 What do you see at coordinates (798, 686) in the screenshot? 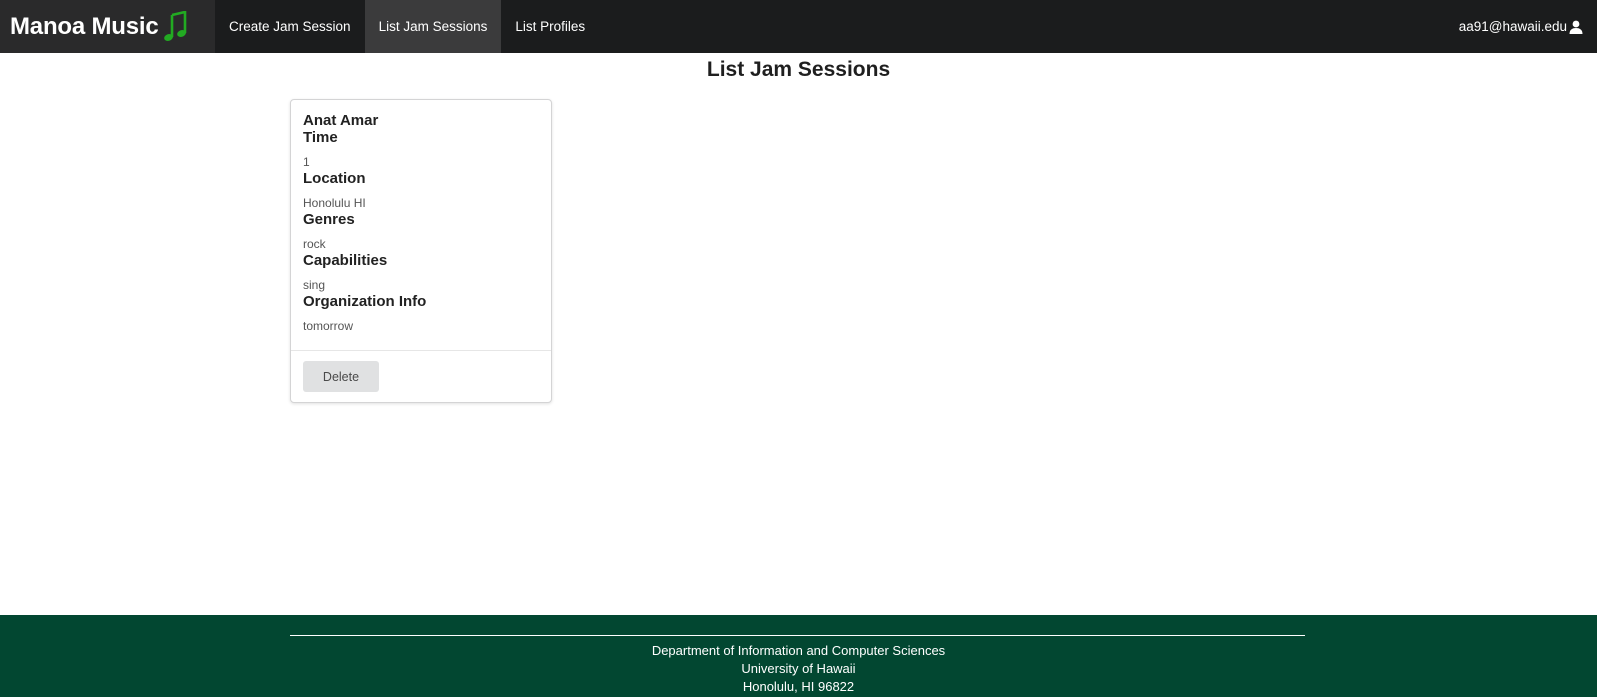
I see `footer-address: Honolulu, HI 96822` at bounding box center [798, 686].